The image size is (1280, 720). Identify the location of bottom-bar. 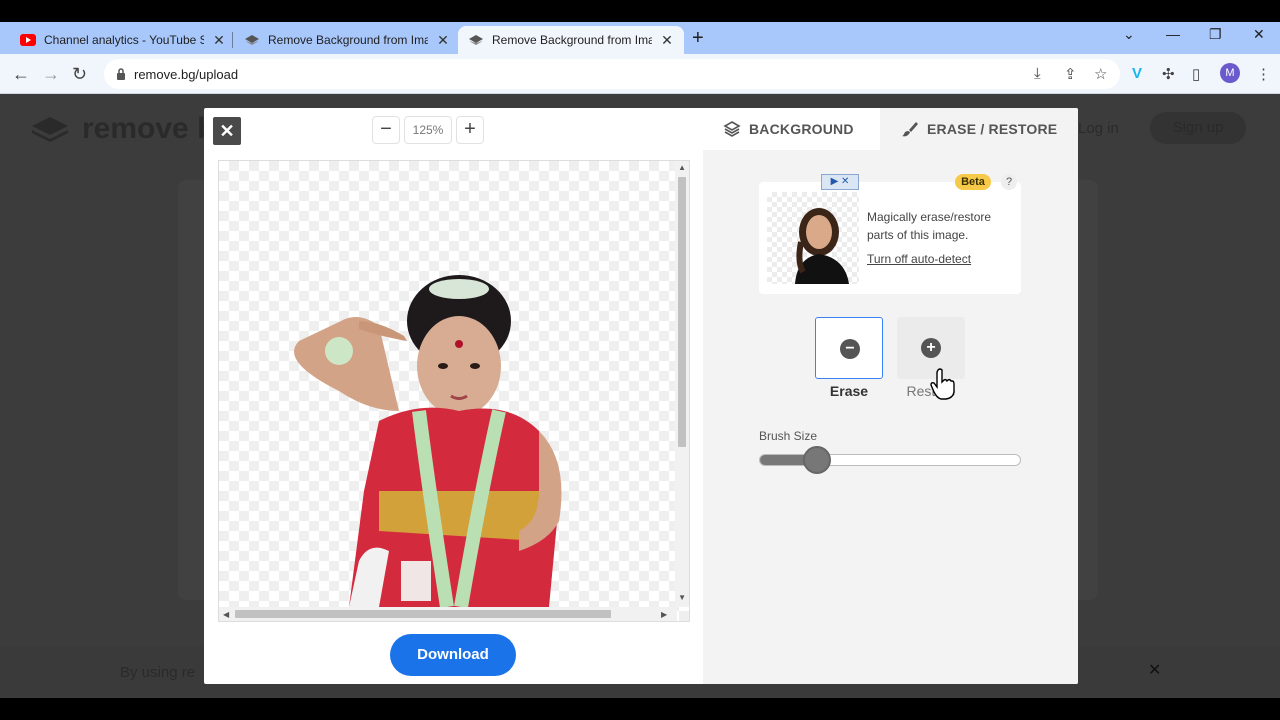
(640, 709).